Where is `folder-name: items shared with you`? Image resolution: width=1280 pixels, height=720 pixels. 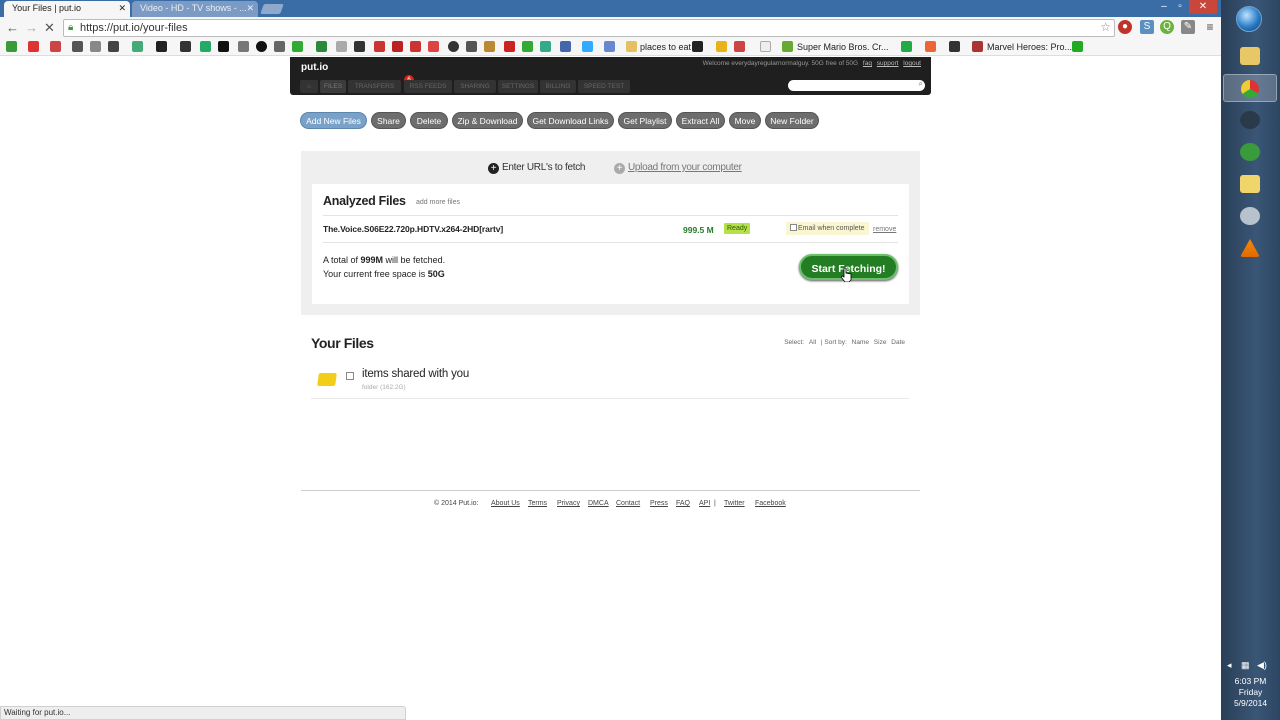
folder-name: items shared with you is located at coordinates (415, 374).